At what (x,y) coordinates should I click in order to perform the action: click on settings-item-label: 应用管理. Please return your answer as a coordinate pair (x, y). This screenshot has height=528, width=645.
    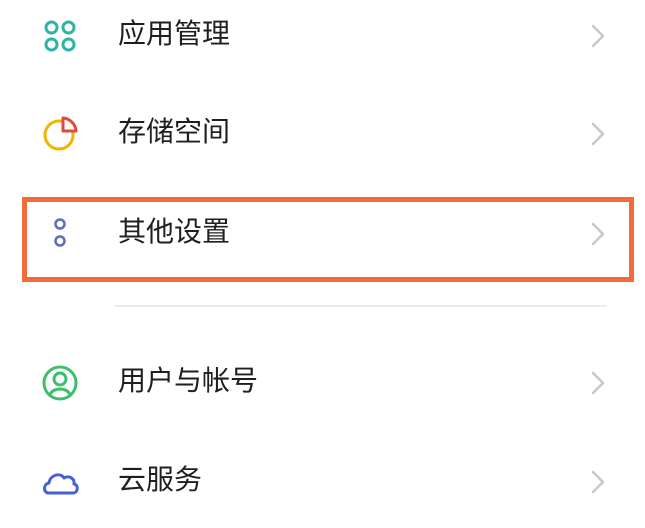
    Looking at the image, I should click on (174, 33).